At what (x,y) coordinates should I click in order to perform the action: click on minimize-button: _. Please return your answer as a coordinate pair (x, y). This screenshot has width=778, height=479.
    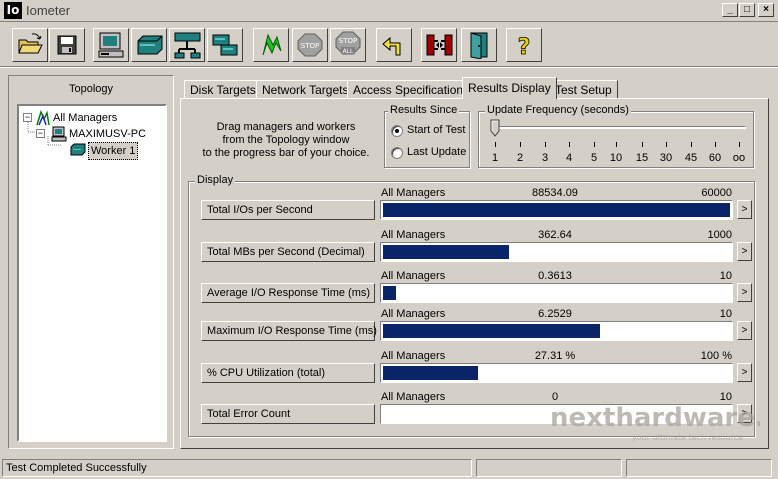
    Looking at the image, I should click on (730, 10).